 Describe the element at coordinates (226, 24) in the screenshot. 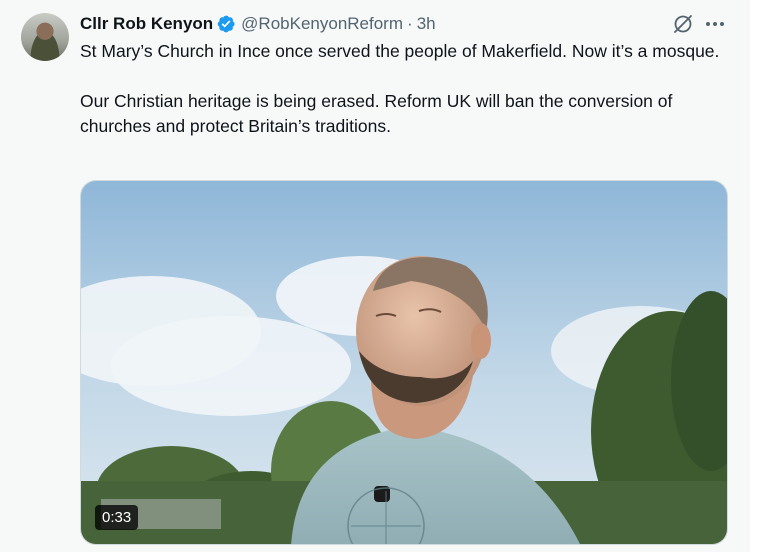

I see `verified-badge-icon` at that location.